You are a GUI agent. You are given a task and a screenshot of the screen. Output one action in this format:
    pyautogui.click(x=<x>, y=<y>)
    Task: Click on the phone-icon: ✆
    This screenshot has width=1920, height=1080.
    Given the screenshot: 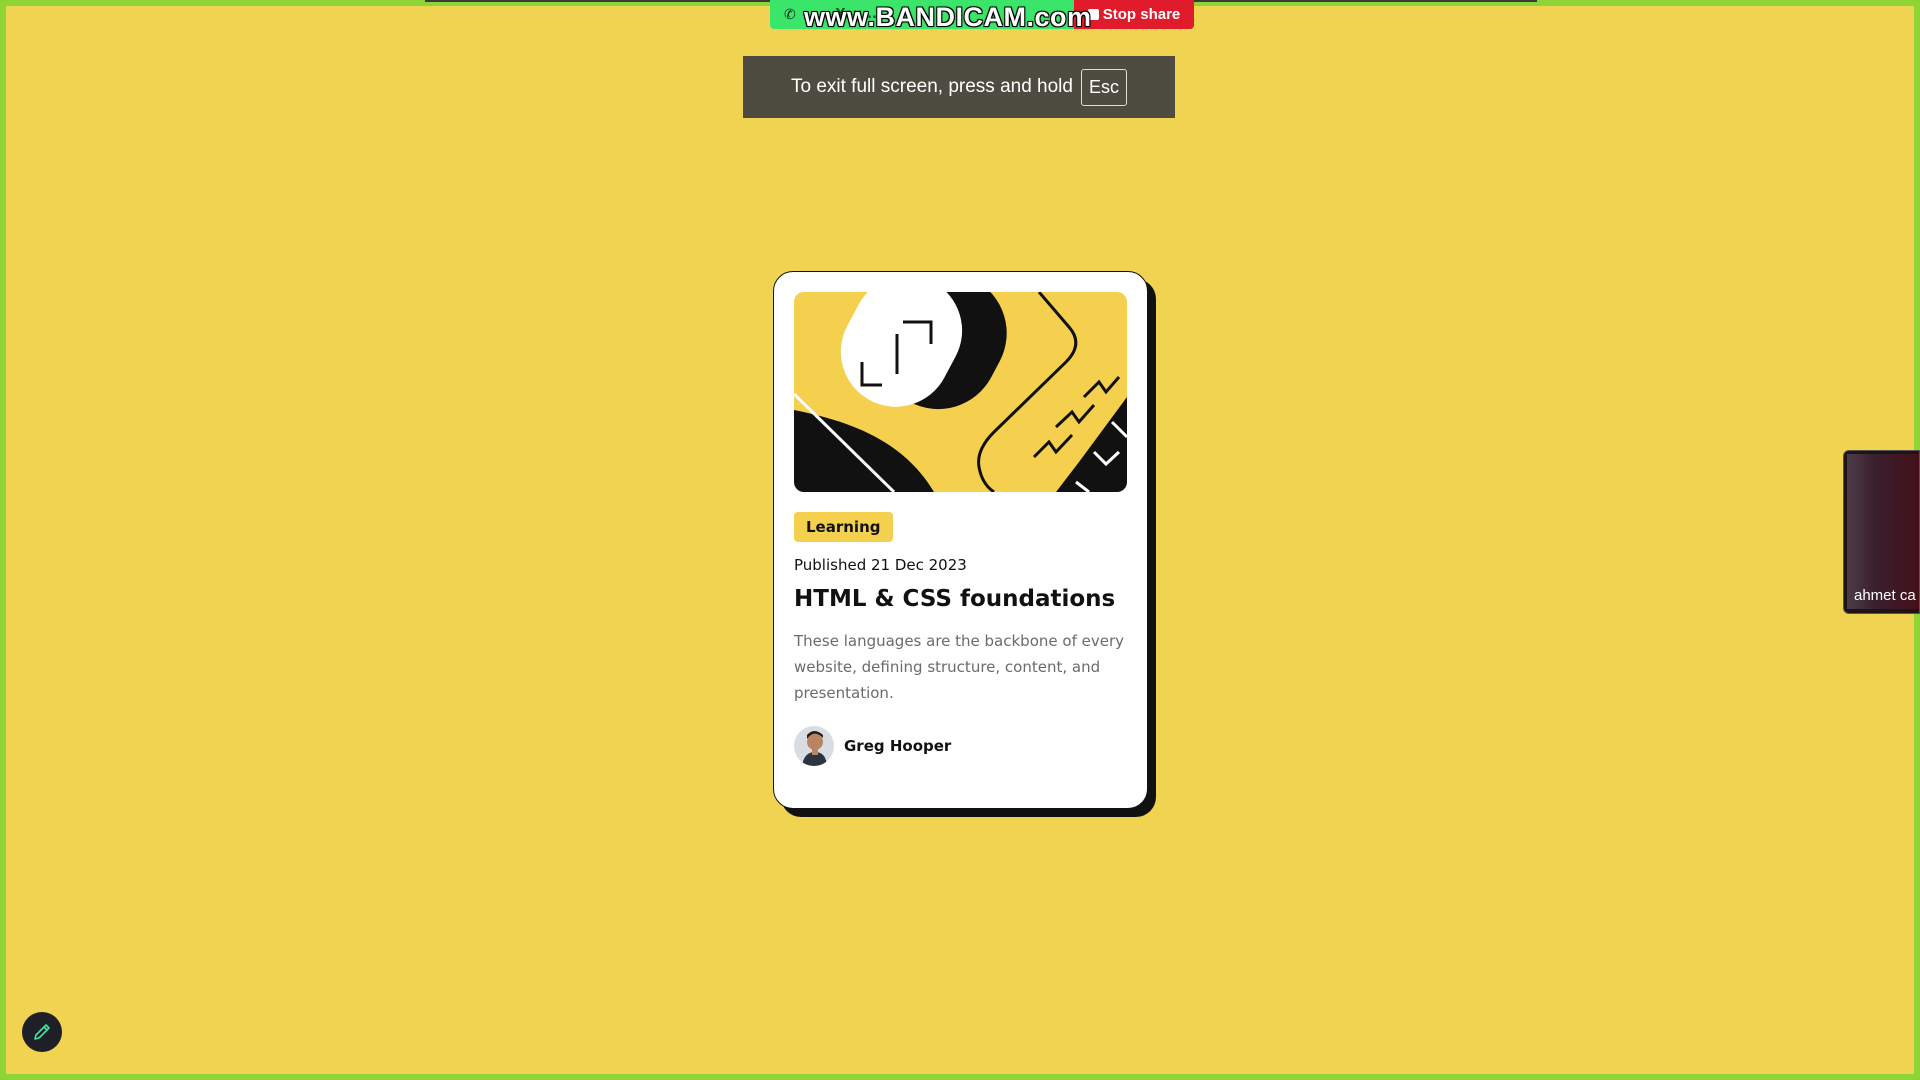 What is the action you would take?
    pyautogui.click(x=790, y=14)
    